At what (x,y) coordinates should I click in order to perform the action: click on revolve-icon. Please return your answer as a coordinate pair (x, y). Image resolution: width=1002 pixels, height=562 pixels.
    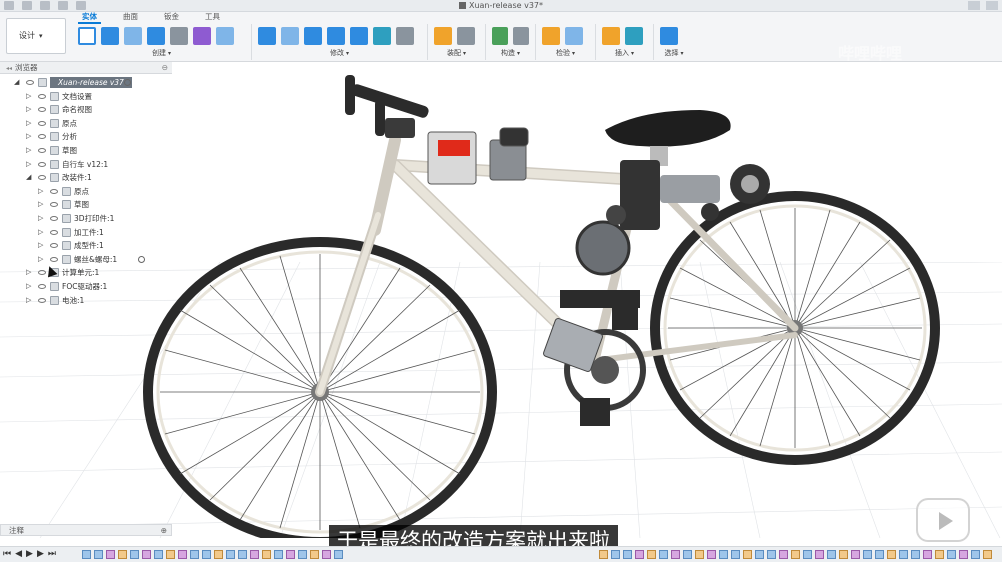
    Looking at the image, I should click on (133, 36).